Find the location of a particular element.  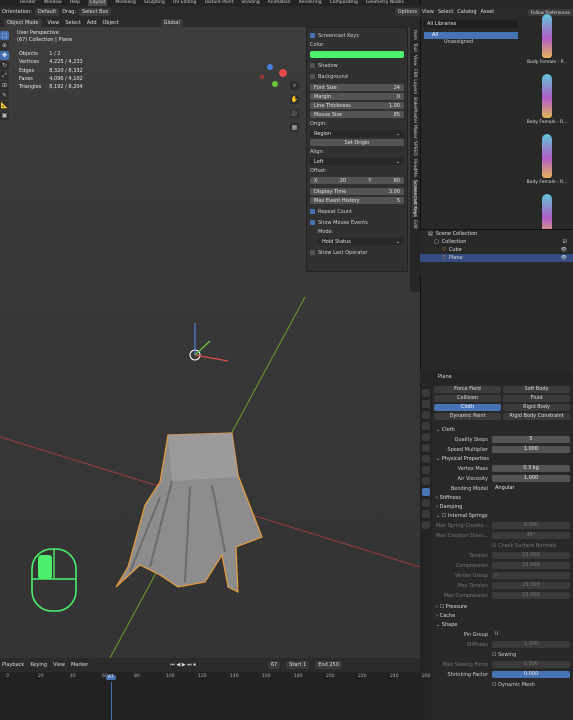

set-origin-button: Set Origin is located at coordinates (357, 142).